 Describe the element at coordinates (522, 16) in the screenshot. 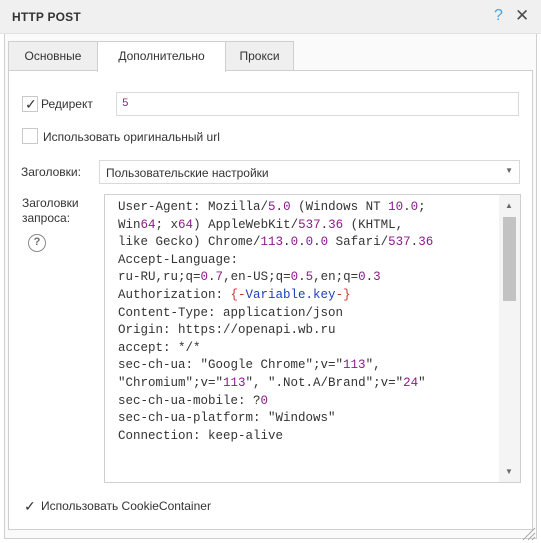

I see `close-icon: ✕` at that location.